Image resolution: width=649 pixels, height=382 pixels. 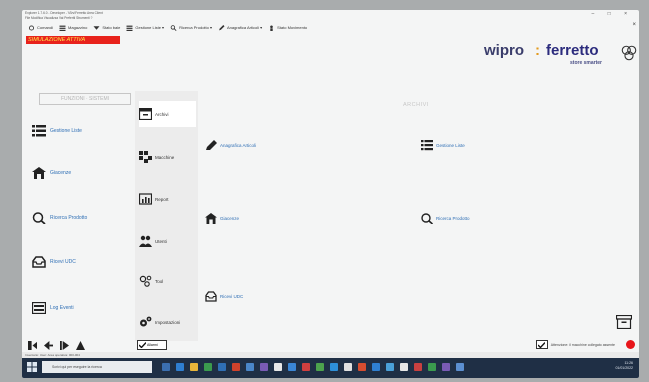 What do you see at coordinates (142, 345) in the screenshot?
I see `checkmark-icon` at bounding box center [142, 345].